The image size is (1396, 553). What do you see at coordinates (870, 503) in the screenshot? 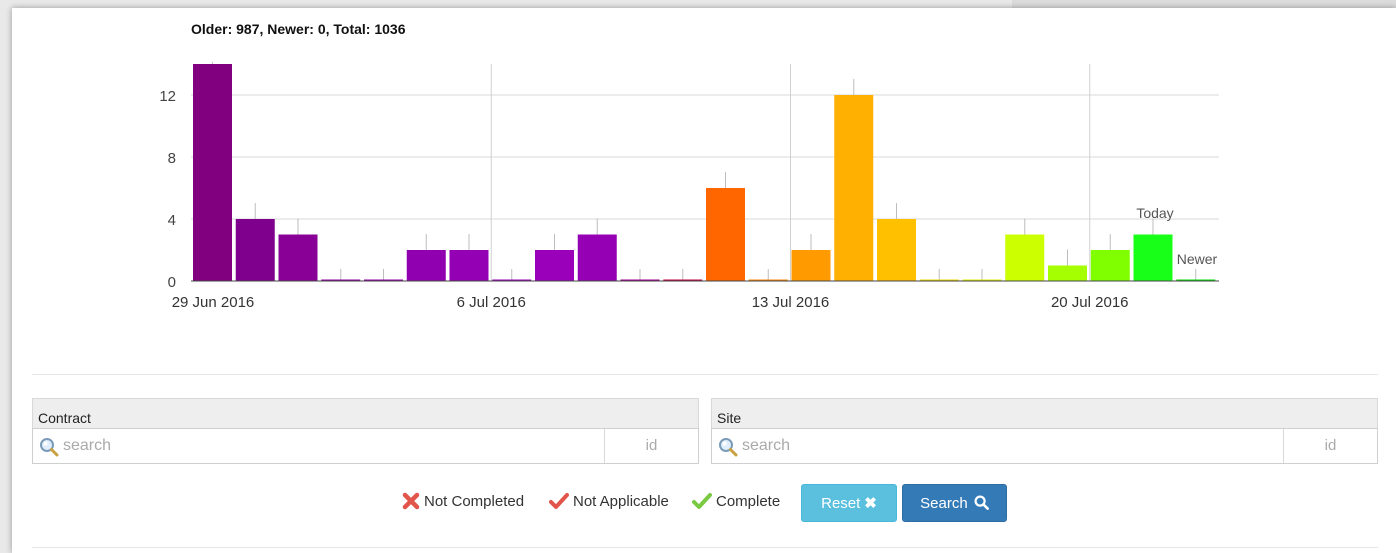
I see `close-icon: ✖` at bounding box center [870, 503].